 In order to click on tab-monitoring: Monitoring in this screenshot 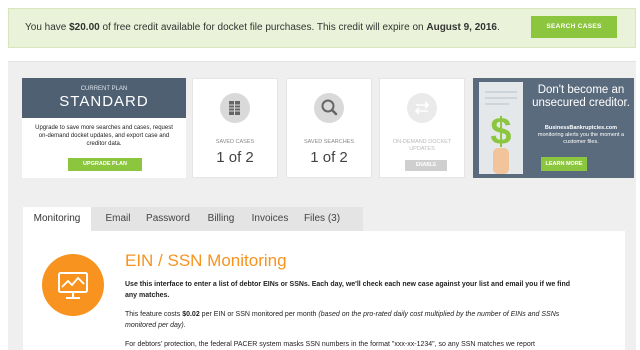, I will do `click(57, 219)`.